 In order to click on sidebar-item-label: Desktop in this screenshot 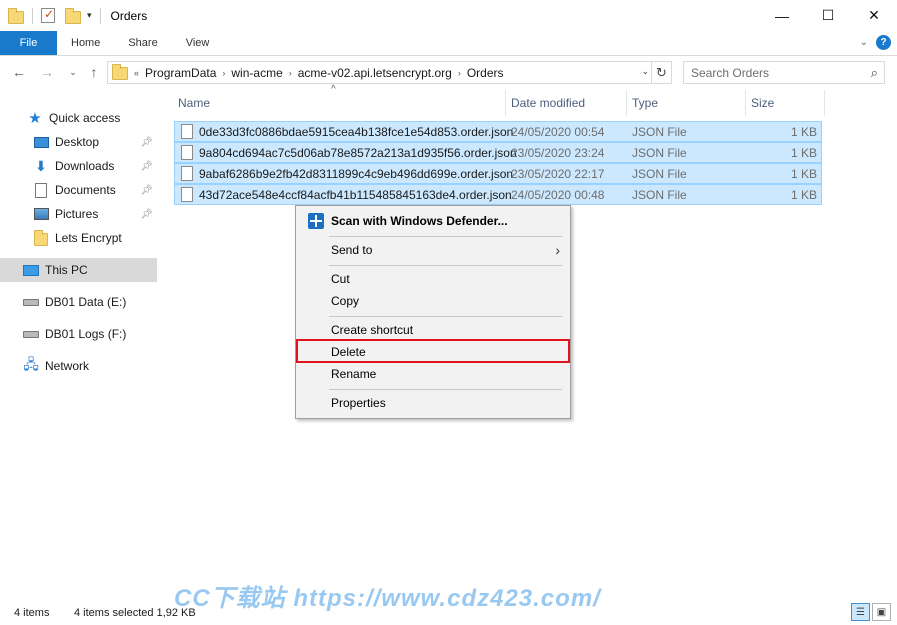, I will do `click(77, 142)`.